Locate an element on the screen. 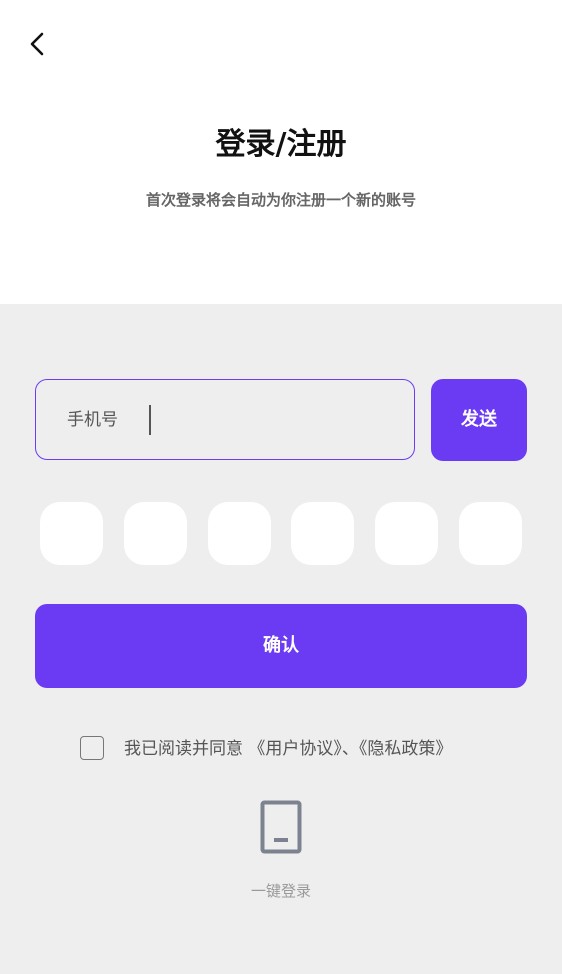 The image size is (562, 974). one-click-login-button: 一键登录 is located at coordinates (281, 856).